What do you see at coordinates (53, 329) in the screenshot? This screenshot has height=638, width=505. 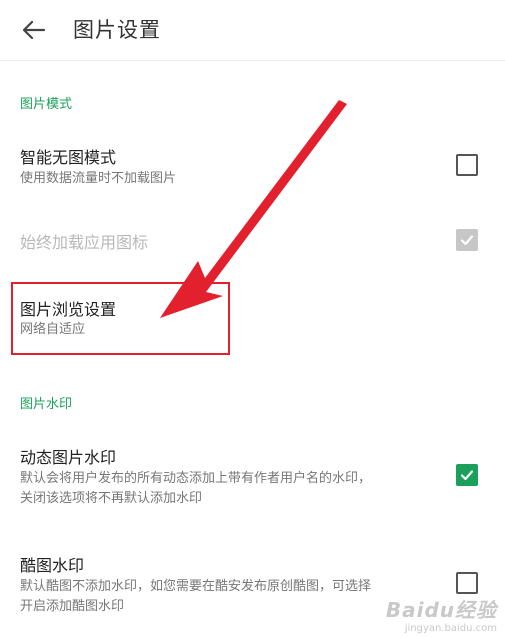 I see `setting-subtitle: 网络自适应` at bounding box center [53, 329].